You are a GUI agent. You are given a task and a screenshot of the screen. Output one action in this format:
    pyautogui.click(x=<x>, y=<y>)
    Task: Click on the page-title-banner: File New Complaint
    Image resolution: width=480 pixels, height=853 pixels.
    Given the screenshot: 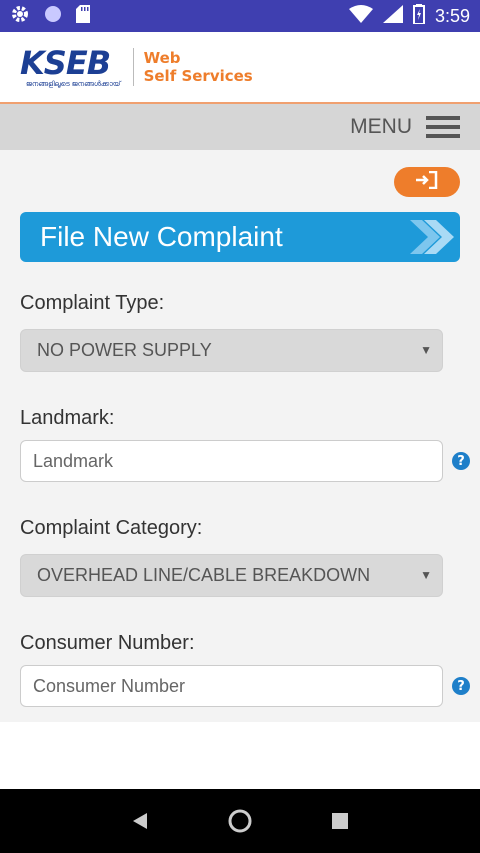 What is the action you would take?
    pyautogui.click(x=240, y=237)
    